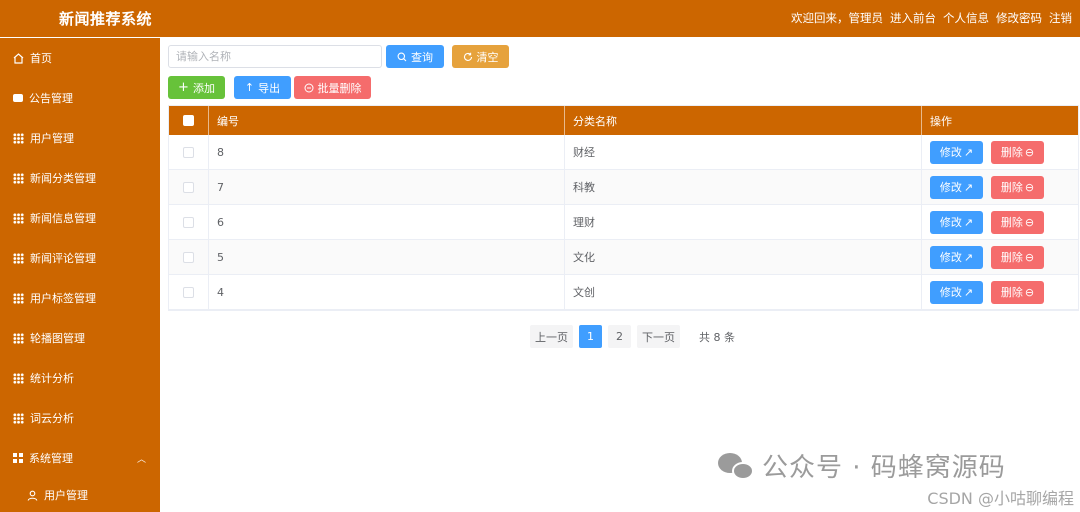 The image size is (1080, 512). What do you see at coordinates (32, 495) in the screenshot?
I see `user-icon` at bounding box center [32, 495].